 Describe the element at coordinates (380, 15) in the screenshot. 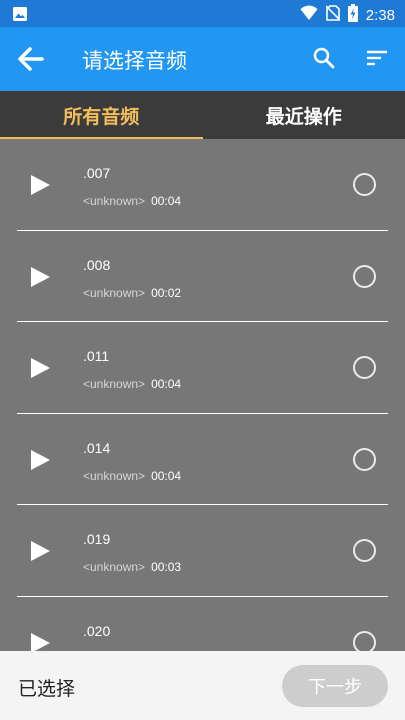

I see `status-time: 2:38` at that location.